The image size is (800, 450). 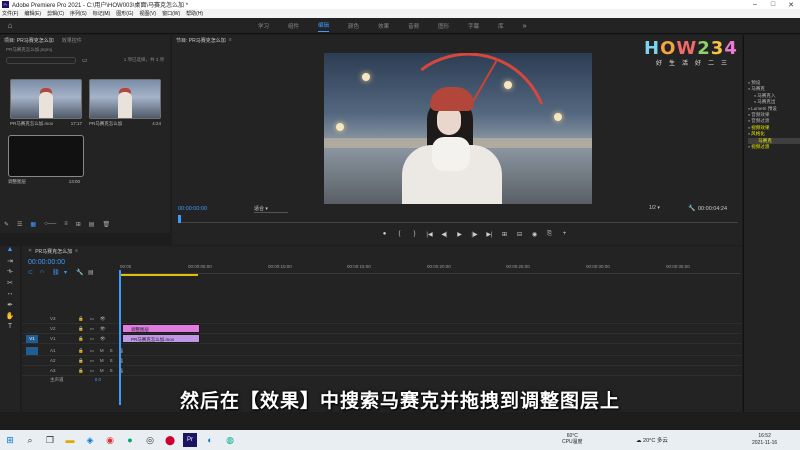 What do you see at coordinates (525, 26) in the screenshot?
I see `workspace-more-icon: »` at bounding box center [525, 26].